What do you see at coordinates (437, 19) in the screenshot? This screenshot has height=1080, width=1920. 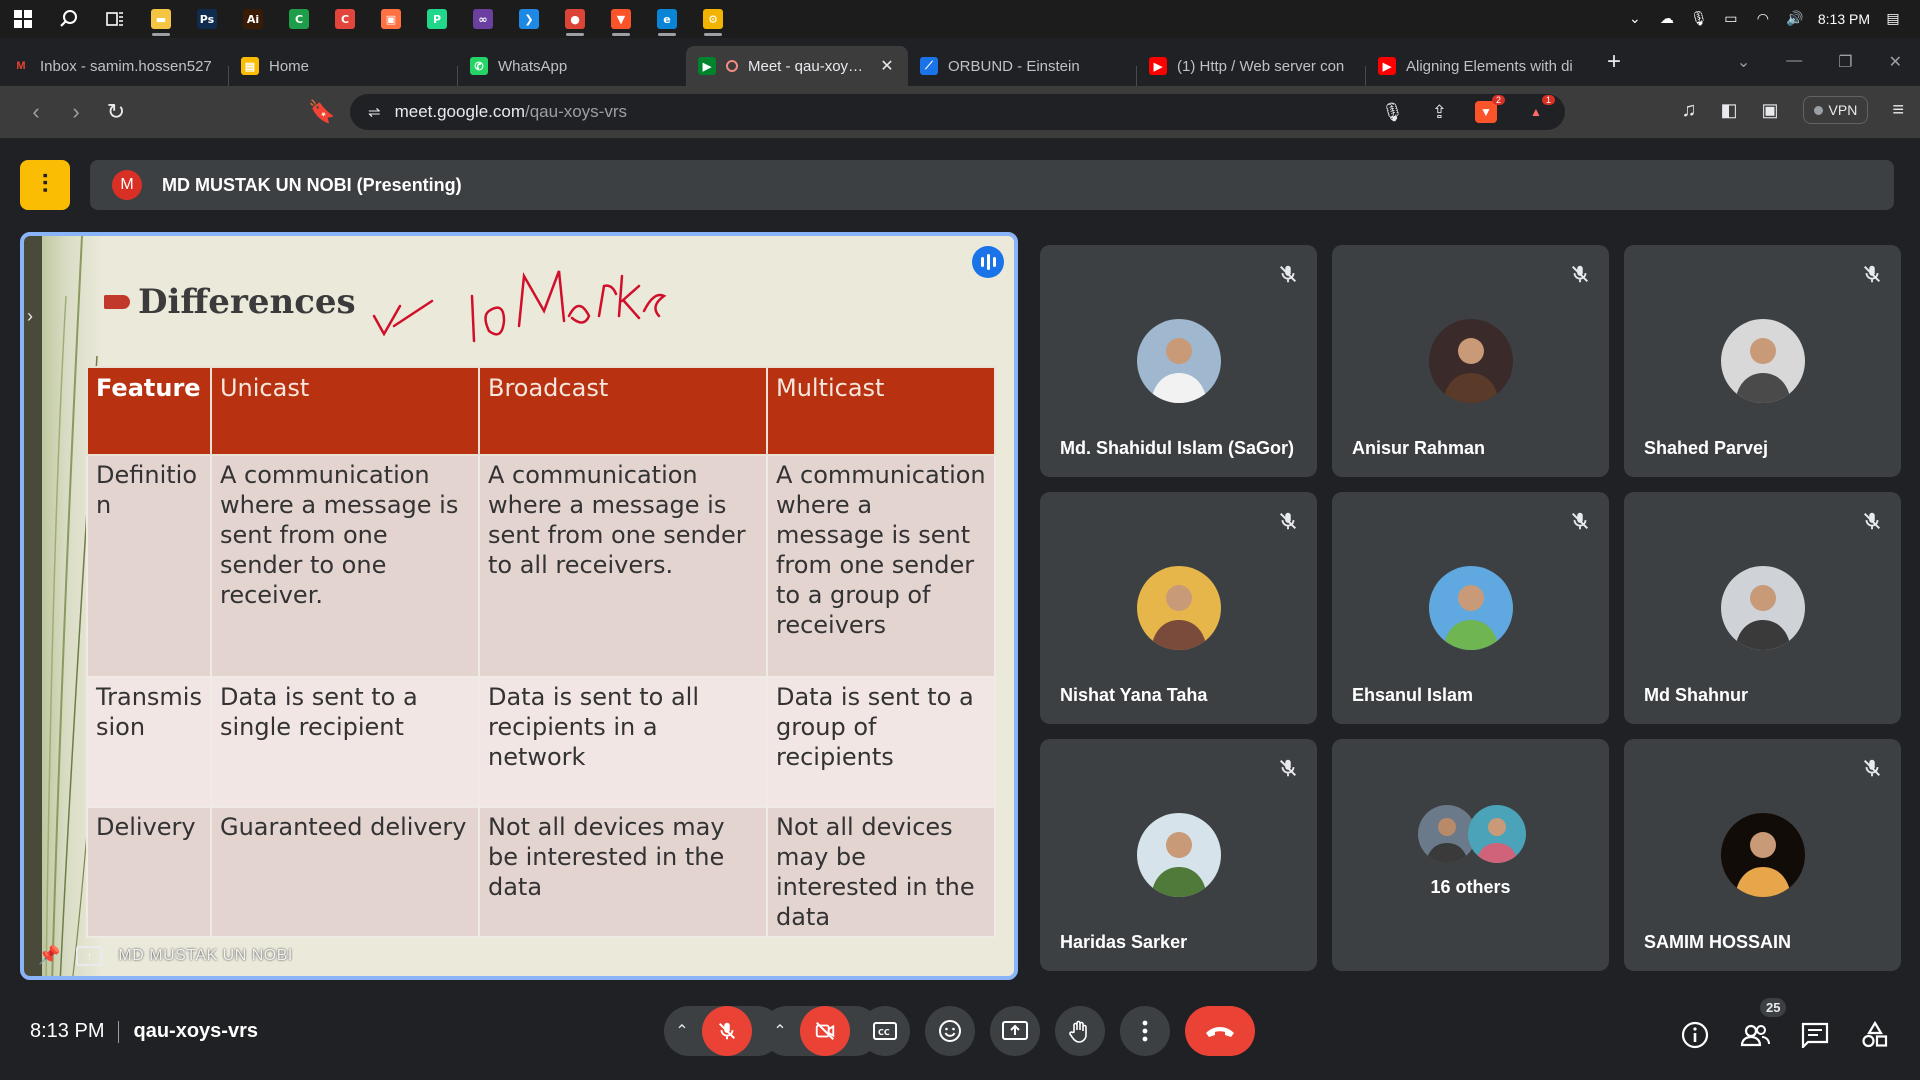 I see `taskbar-app: P` at bounding box center [437, 19].